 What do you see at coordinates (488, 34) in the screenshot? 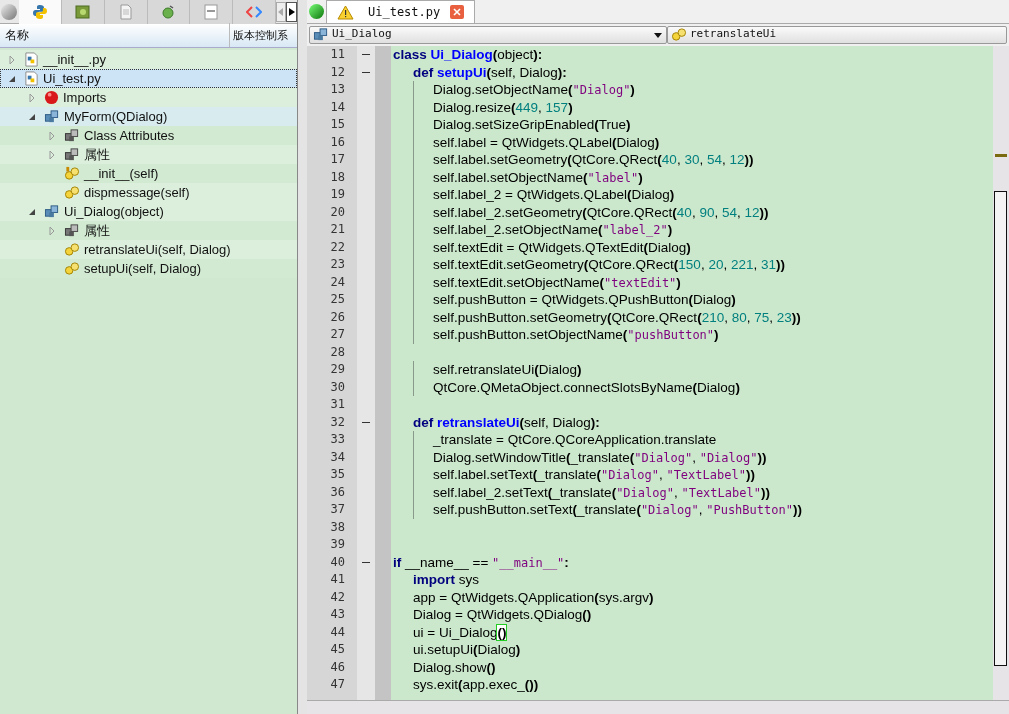
I see `combo-box: Ui_Dialog` at bounding box center [488, 34].